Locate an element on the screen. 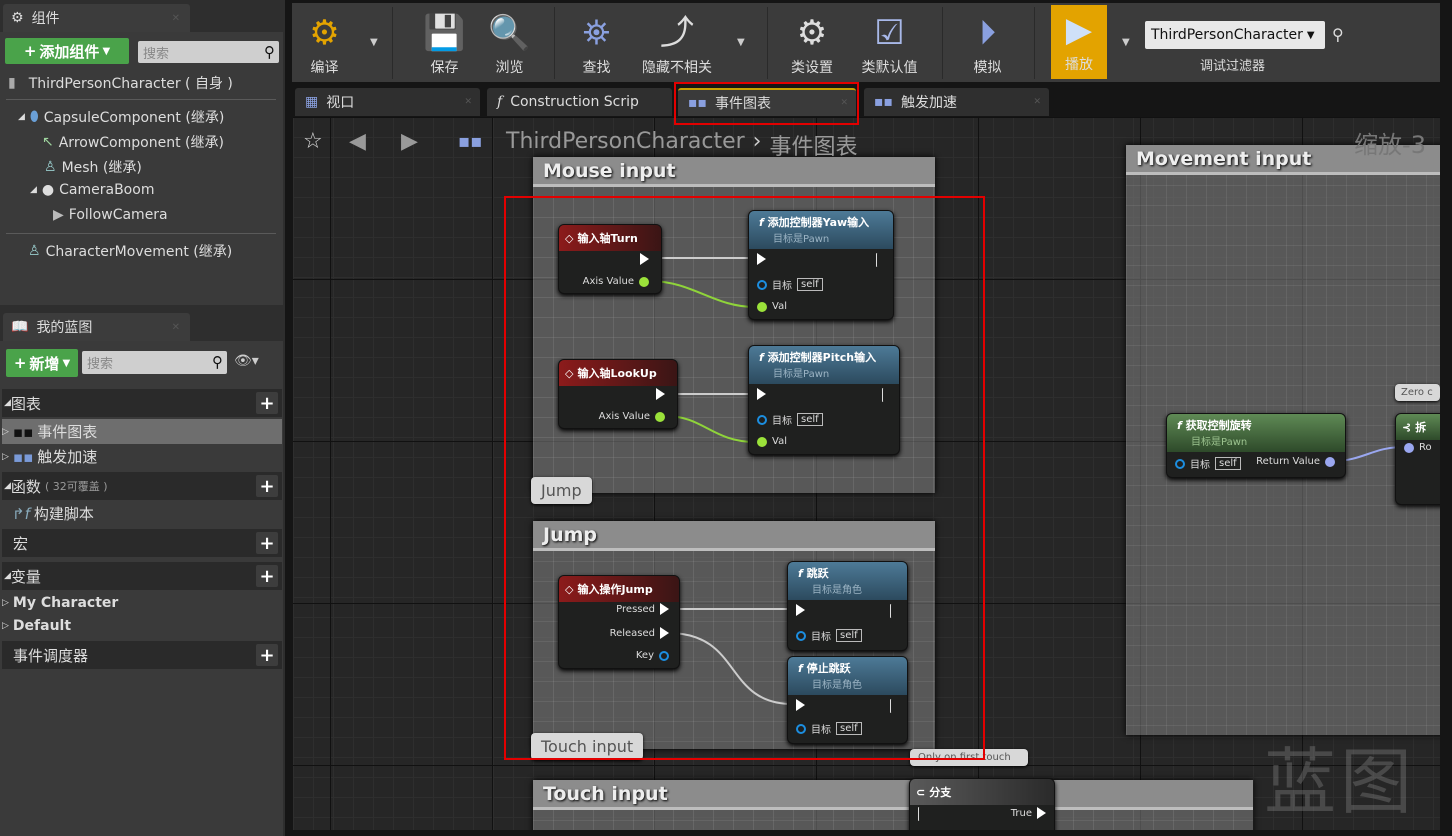  section-variables: ◢ 变量 + is located at coordinates (142, 576).